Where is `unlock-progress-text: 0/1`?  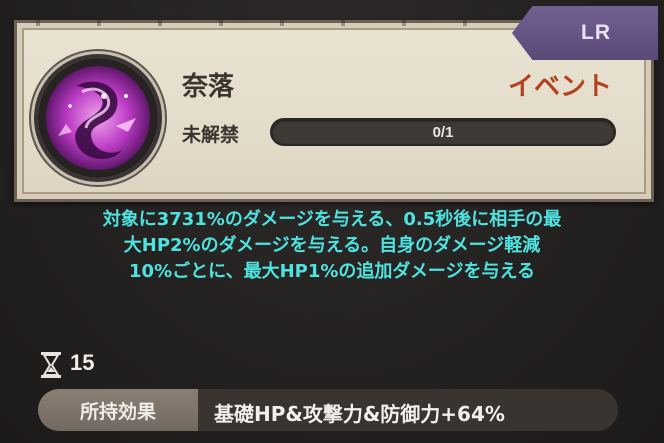
unlock-progress-text: 0/1 is located at coordinates (443, 132).